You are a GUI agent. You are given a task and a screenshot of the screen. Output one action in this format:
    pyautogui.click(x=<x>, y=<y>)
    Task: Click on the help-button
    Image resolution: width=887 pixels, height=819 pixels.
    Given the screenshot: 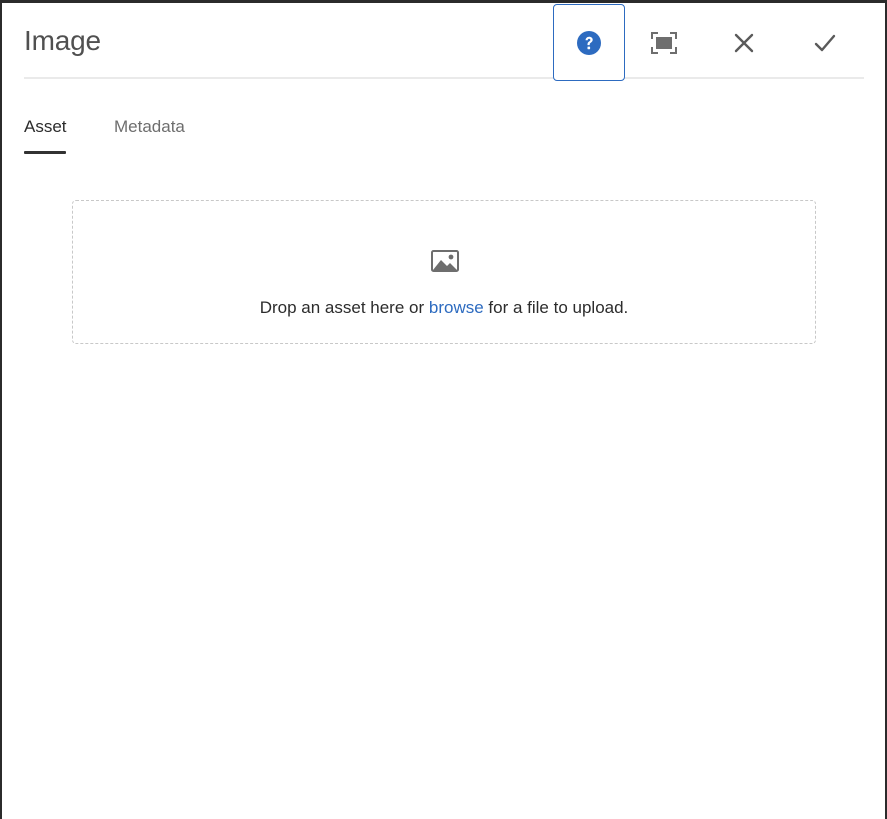 What is the action you would take?
    pyautogui.click(x=589, y=42)
    